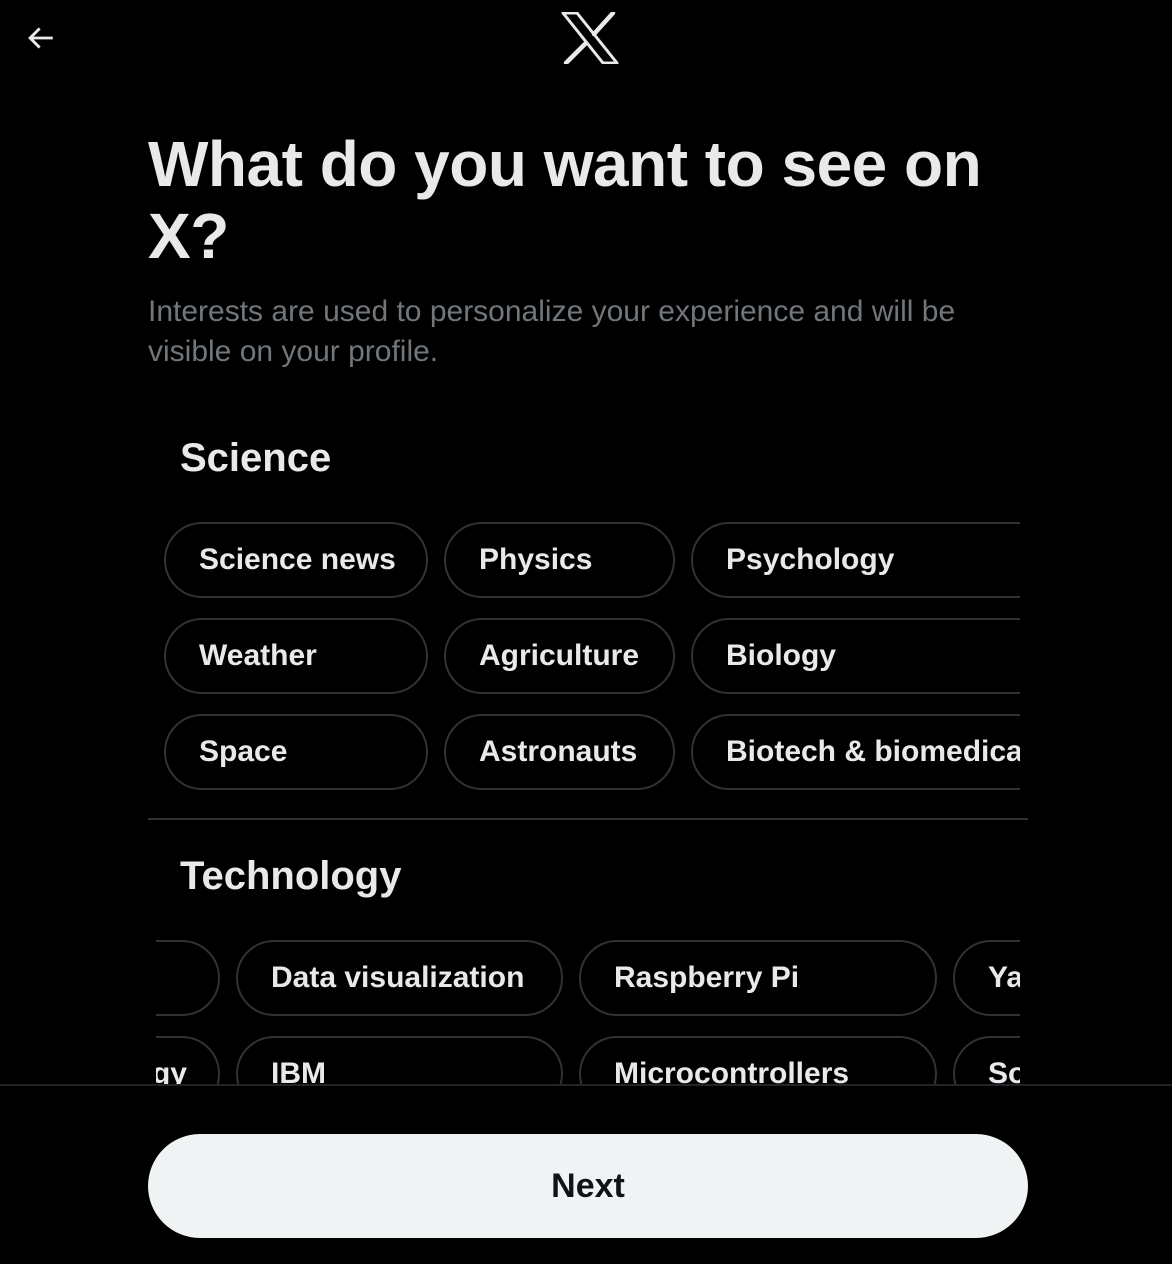  What do you see at coordinates (188, 978) in the screenshot?
I see `interest-chip` at bounding box center [188, 978].